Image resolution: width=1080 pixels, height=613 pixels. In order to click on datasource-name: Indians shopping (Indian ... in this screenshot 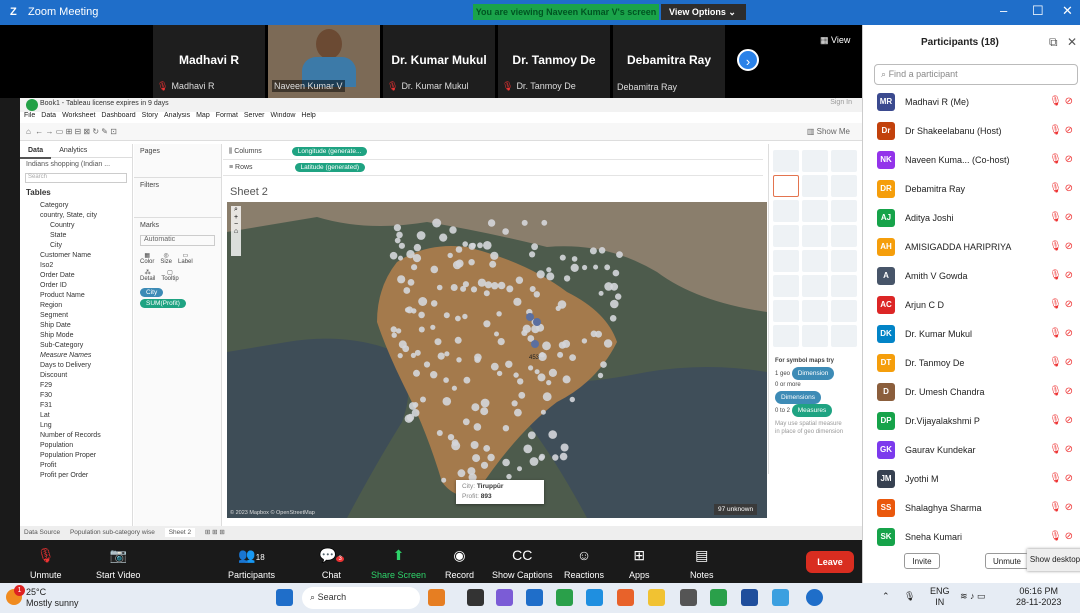, I will do `click(76, 164)`.